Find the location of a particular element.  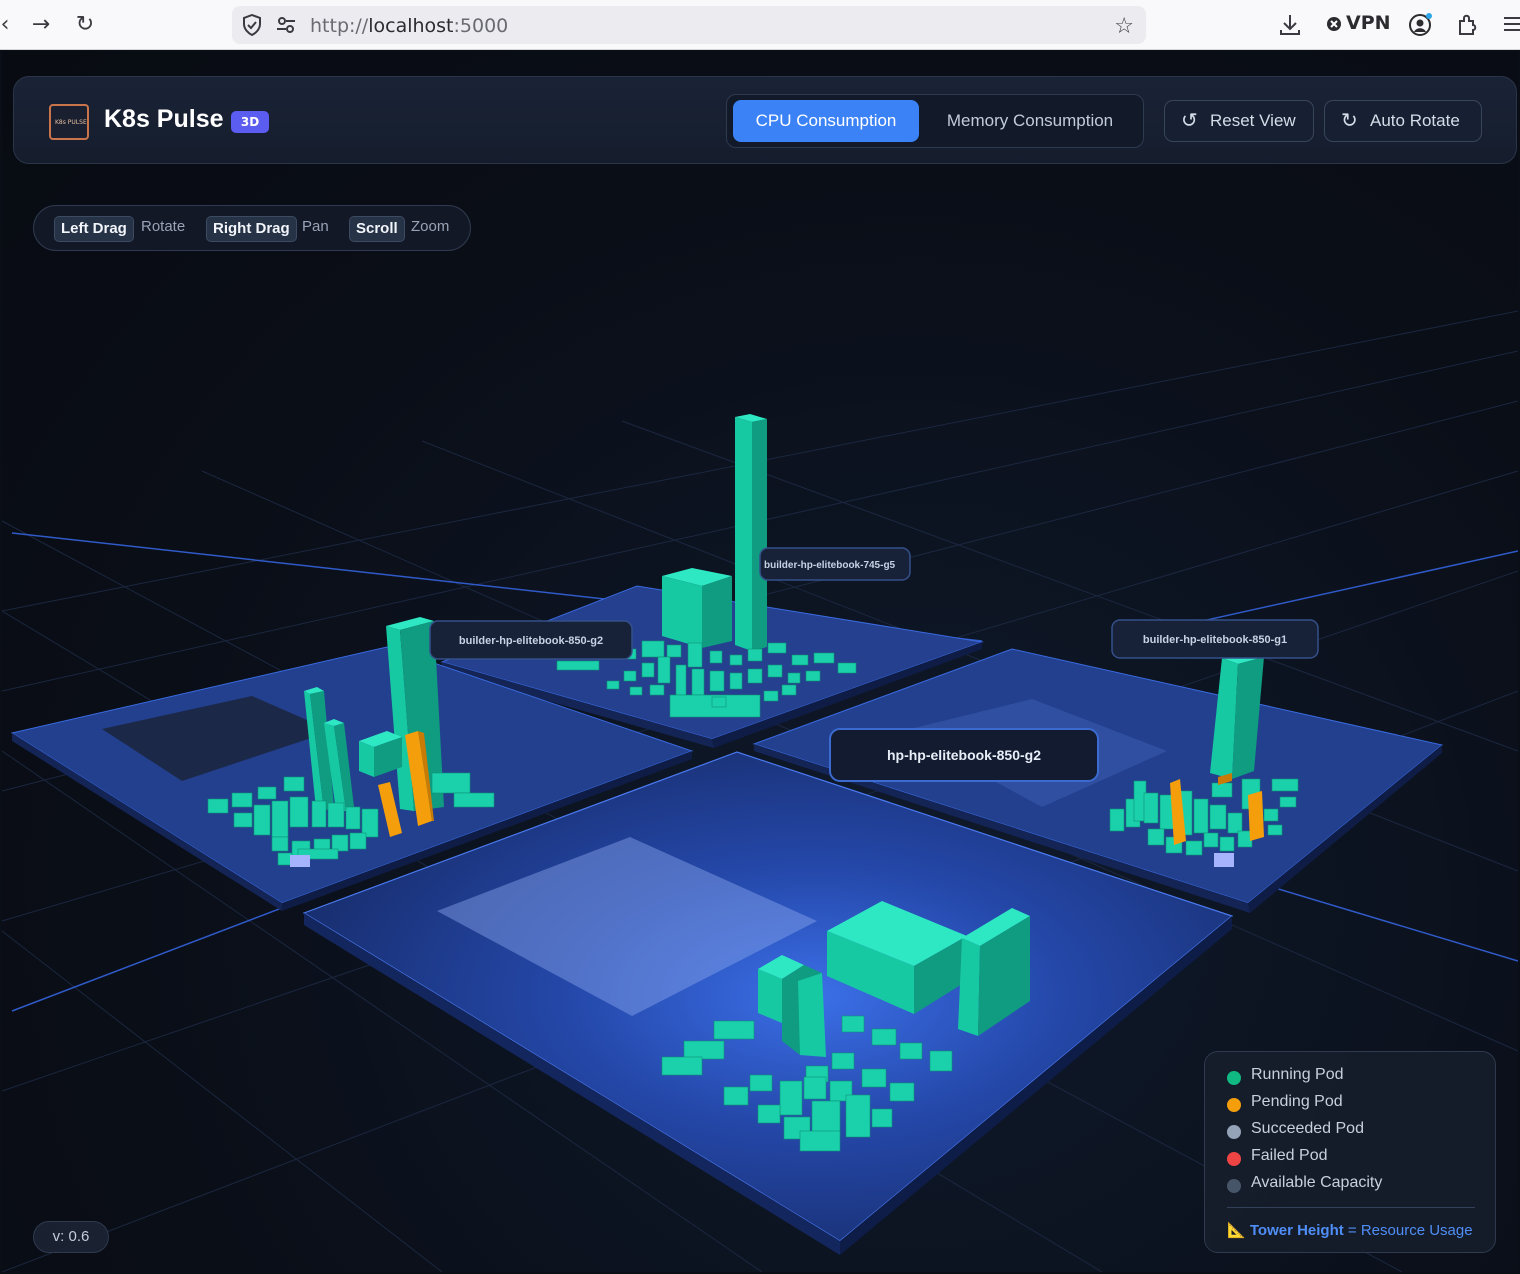

reset-view-button: ↺ Reset View is located at coordinates (1239, 121).